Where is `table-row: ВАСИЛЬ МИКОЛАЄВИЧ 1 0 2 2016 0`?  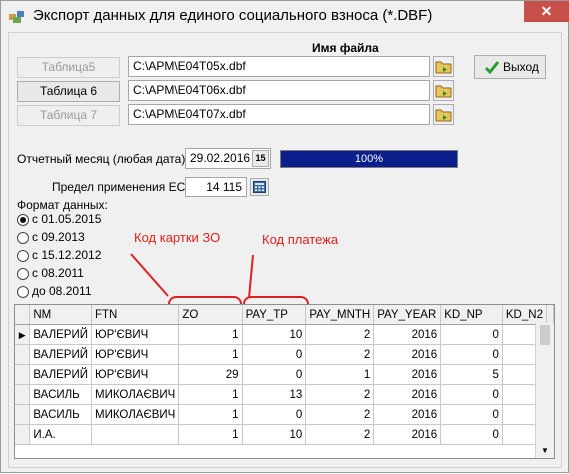 table-row: ВАСИЛЬ МИКОЛАЄВИЧ 1 0 2 2016 0 is located at coordinates (284, 414).